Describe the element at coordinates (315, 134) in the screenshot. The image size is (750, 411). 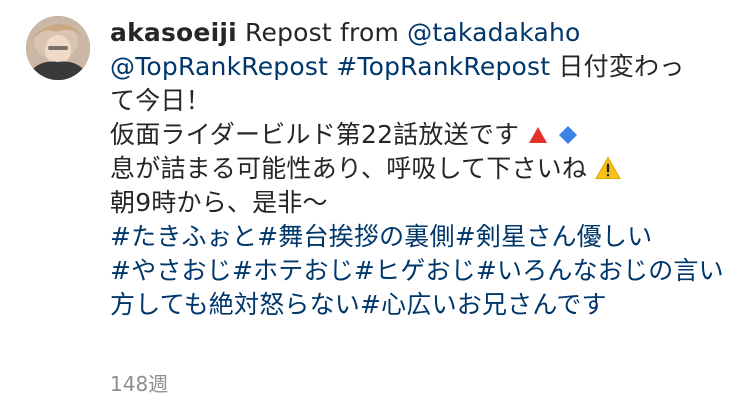
I see `caption-line3: 仮面ライダービルド第22話放送です` at that location.